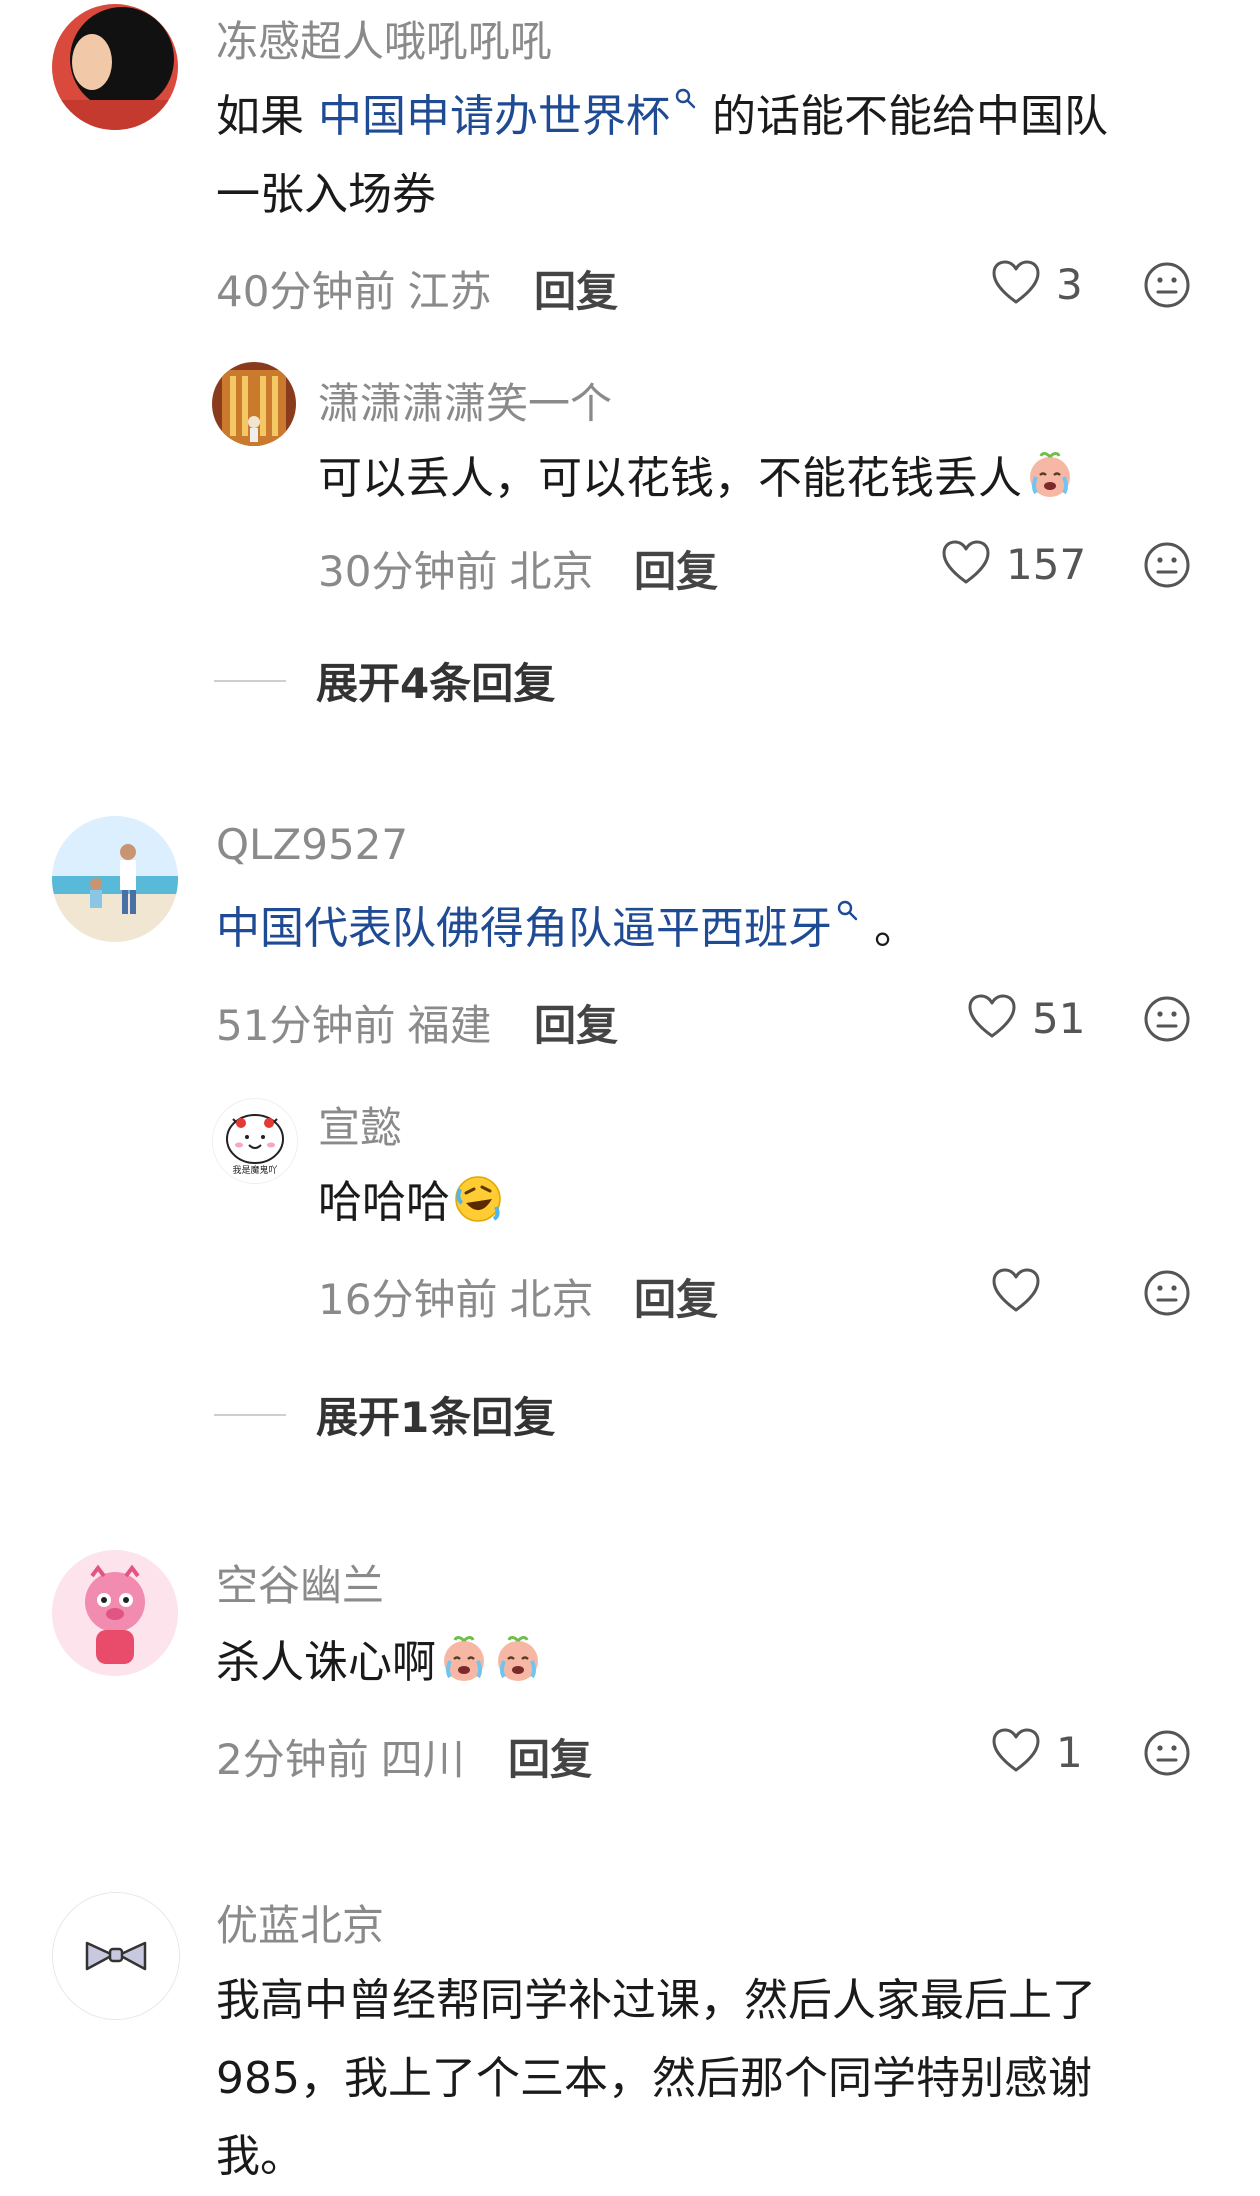 The image size is (1260, 2196). Describe the element at coordinates (654, 2078) in the screenshot. I see `comment-text-line2: 985，我上了个三本，然后那个同学特别感谢` at that location.